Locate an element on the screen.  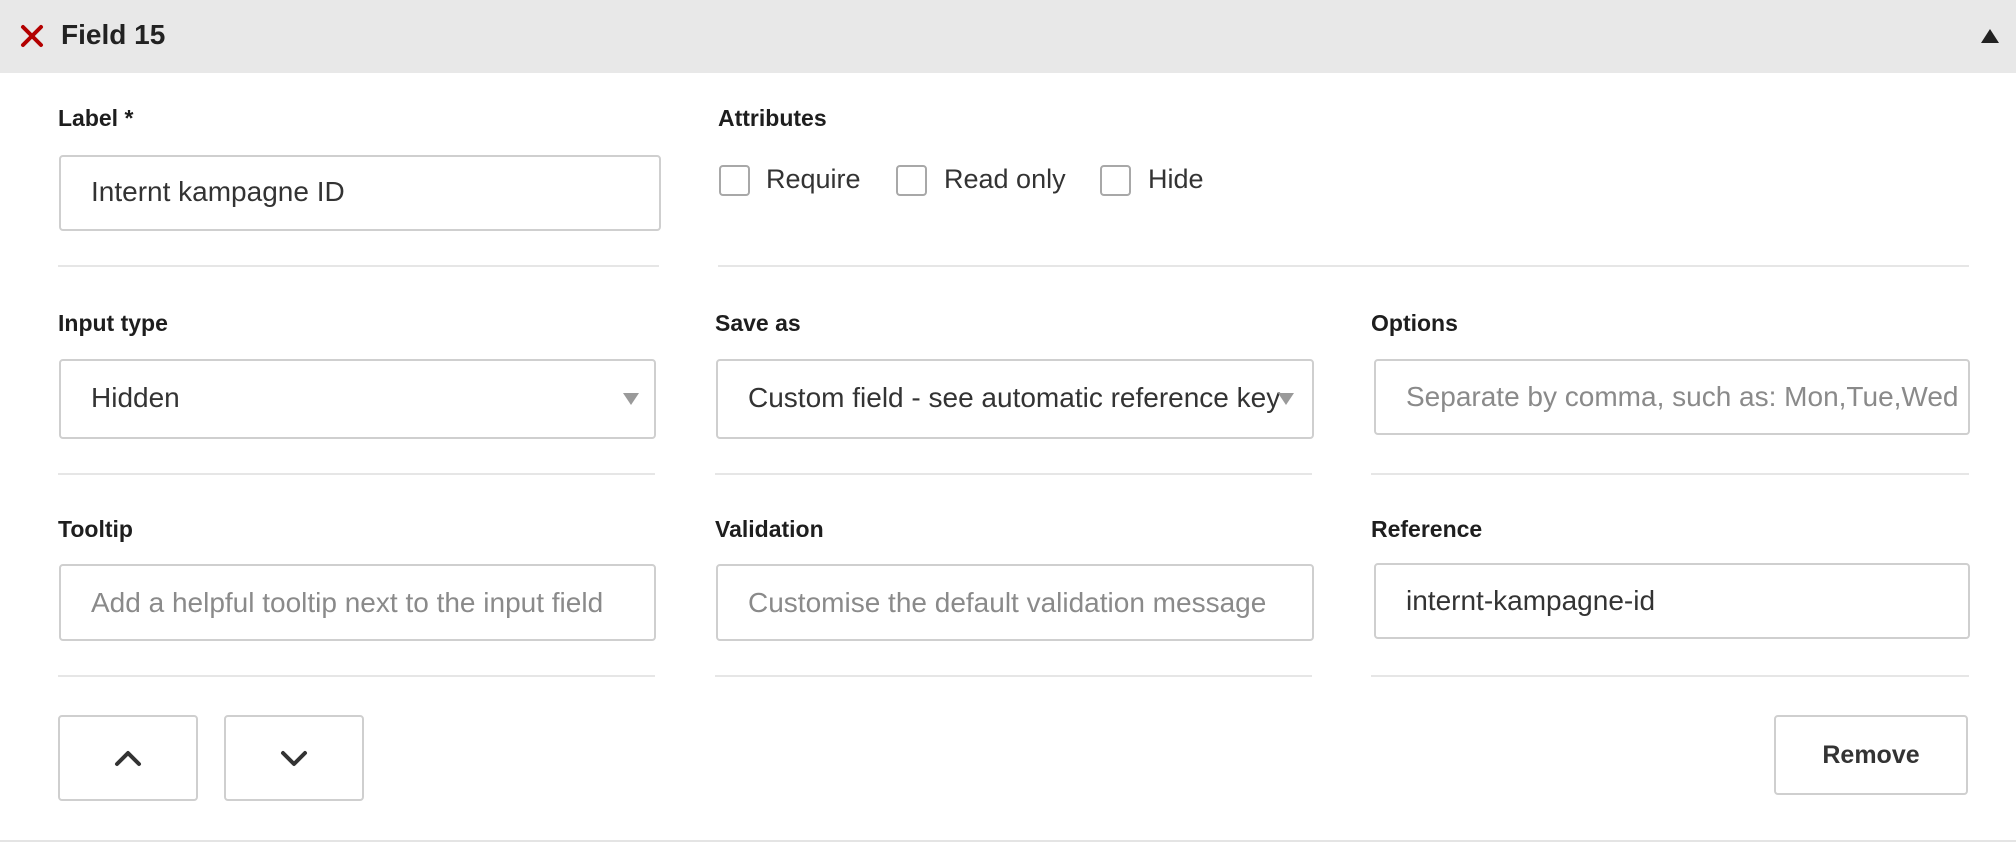
read-only-label: Read only is located at coordinates (1005, 179).